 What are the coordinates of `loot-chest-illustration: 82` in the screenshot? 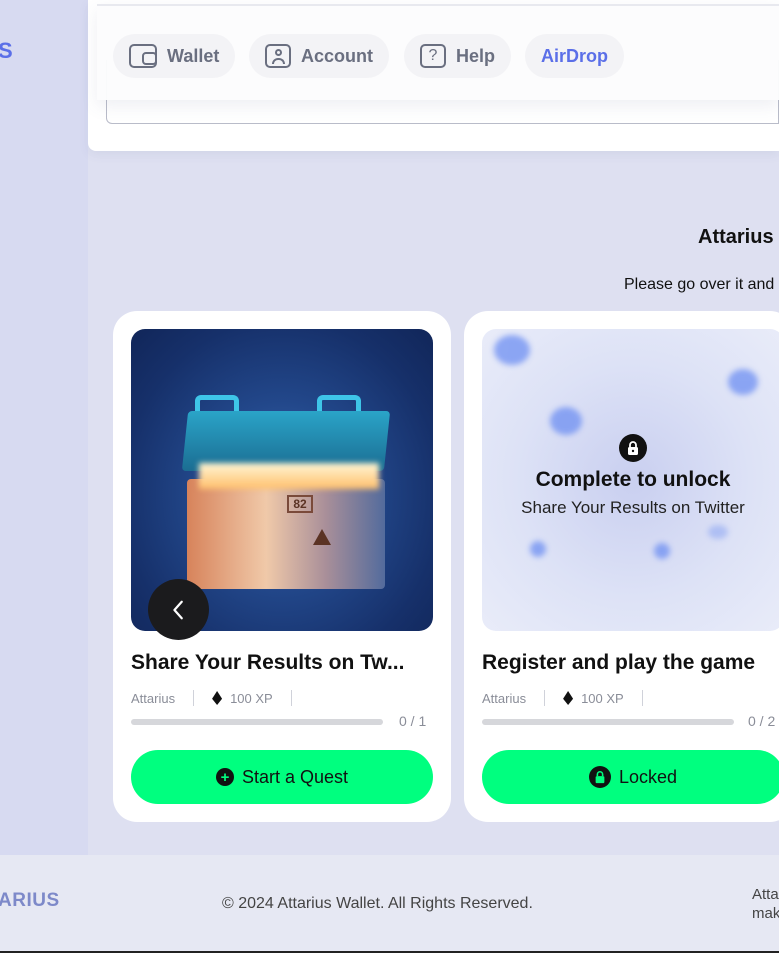 It's located at (286, 489).